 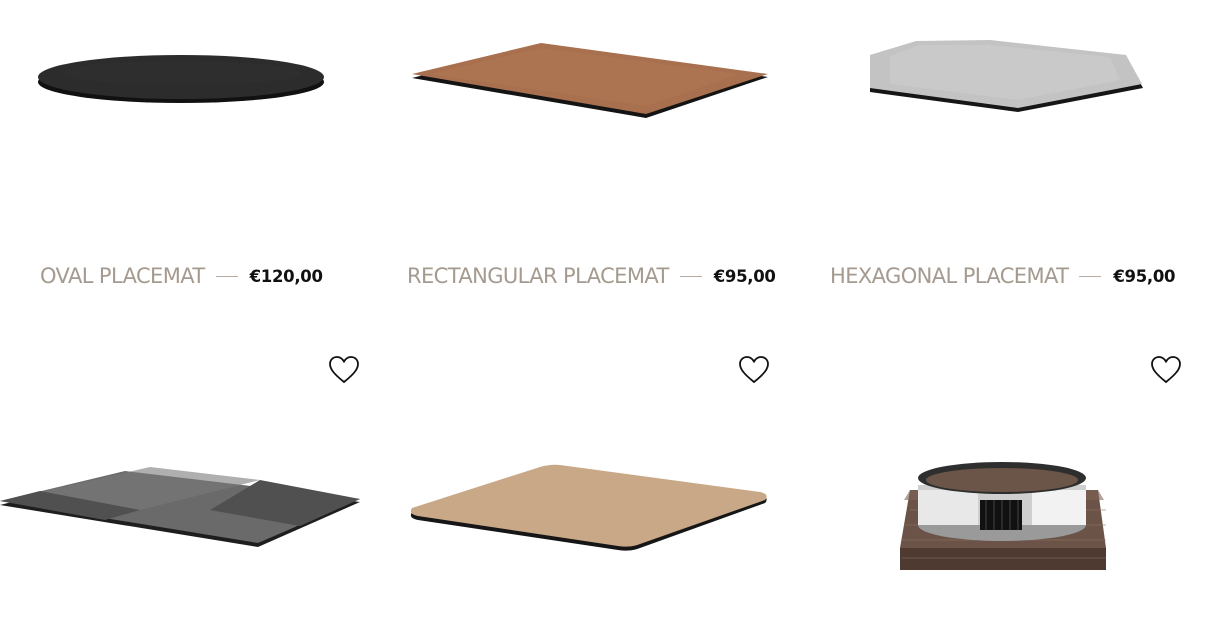 I want to click on product-name: OVAL PLACEMAT, so click(x=122, y=276).